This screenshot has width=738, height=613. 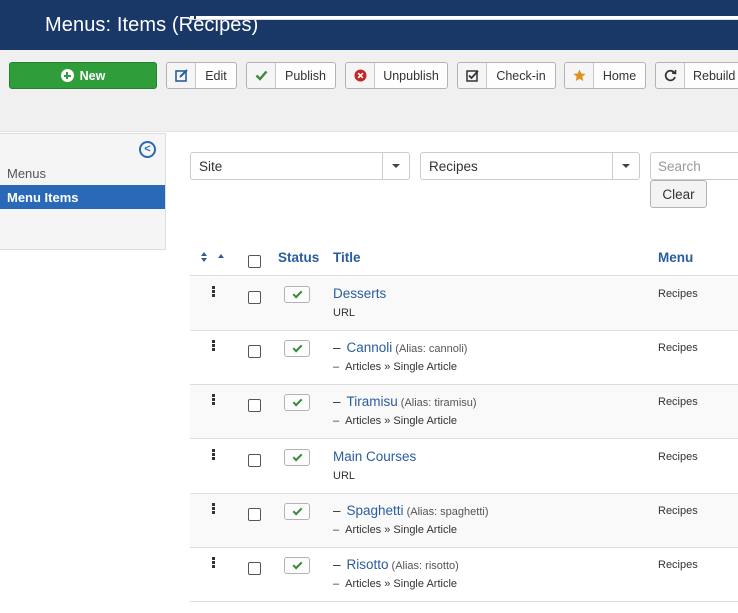 What do you see at coordinates (43, 197) in the screenshot?
I see `sidebar-item-label: Menu Items` at bounding box center [43, 197].